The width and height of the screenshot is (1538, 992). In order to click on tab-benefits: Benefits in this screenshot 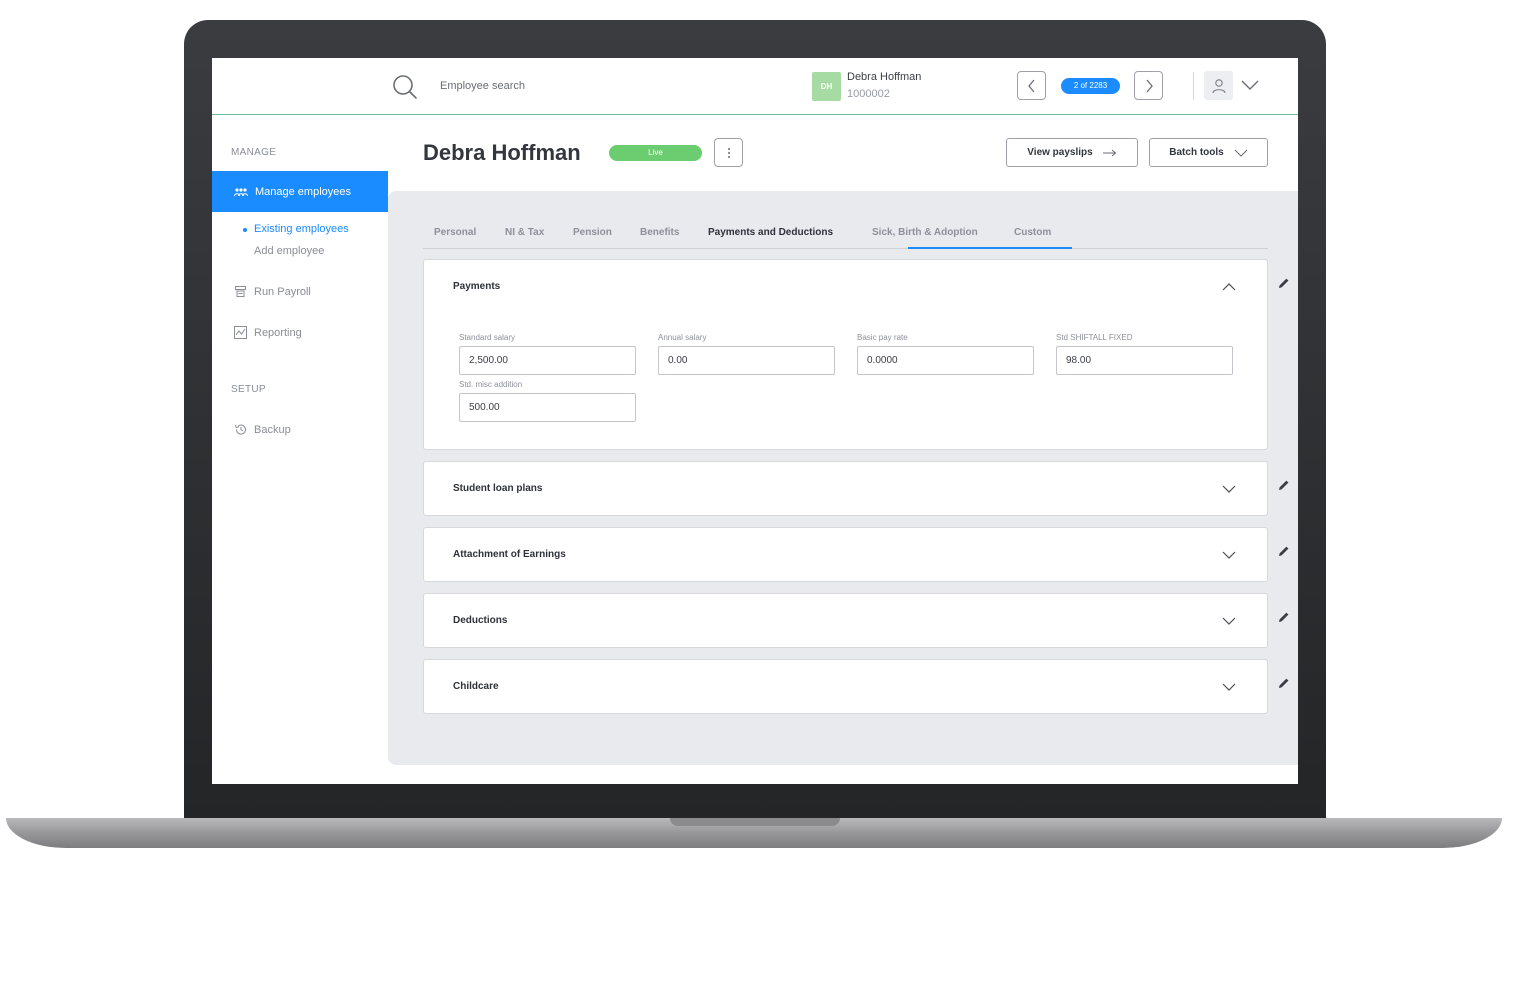, I will do `click(659, 232)`.